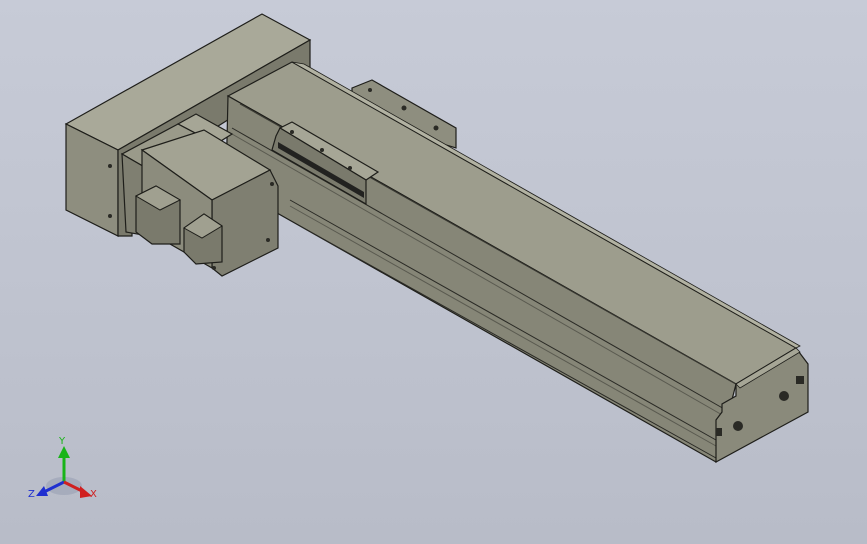  I want to click on z-axis-label: Z, so click(31, 494).